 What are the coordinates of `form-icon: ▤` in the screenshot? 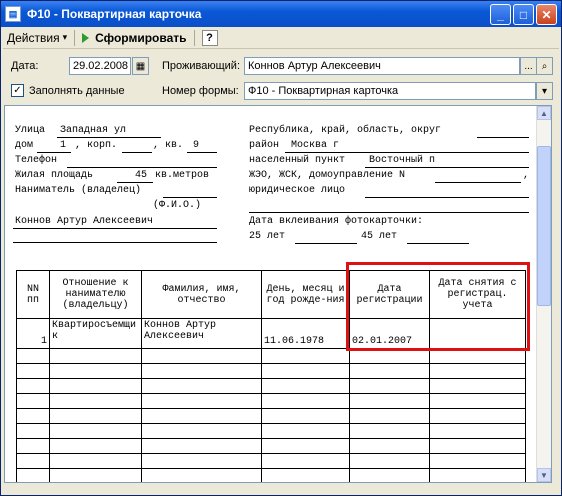 It's located at (13, 14).